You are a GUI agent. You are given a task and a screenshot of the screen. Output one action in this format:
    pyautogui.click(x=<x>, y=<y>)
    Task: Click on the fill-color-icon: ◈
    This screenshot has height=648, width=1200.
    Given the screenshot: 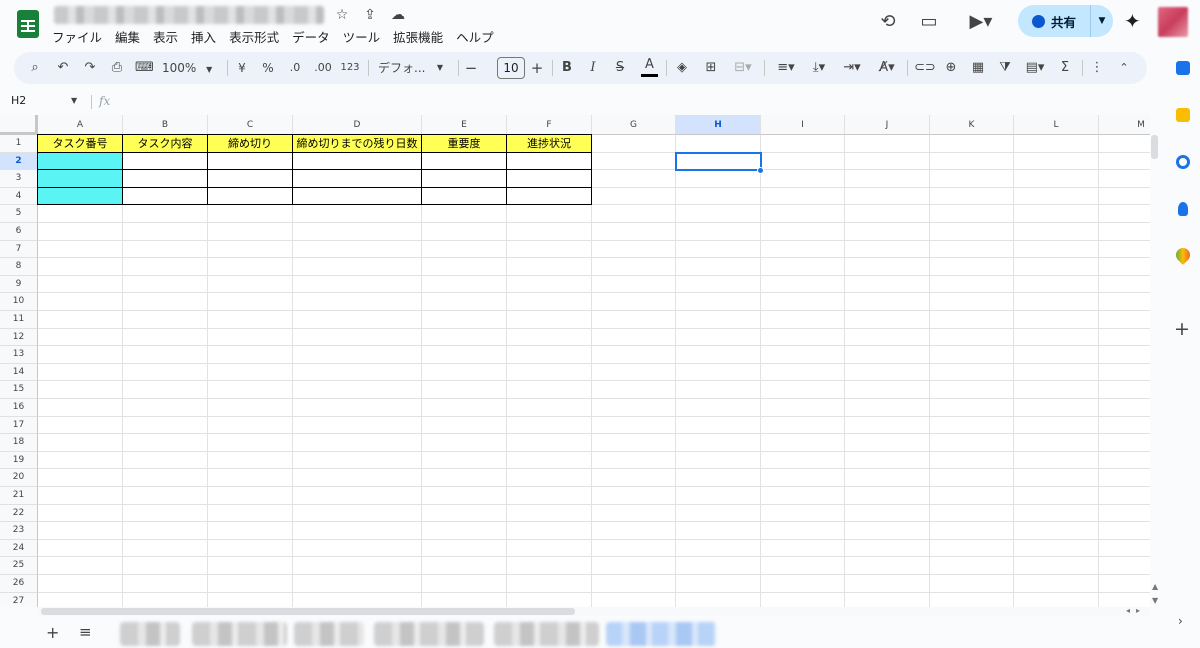 What is the action you would take?
    pyautogui.click(x=682, y=68)
    